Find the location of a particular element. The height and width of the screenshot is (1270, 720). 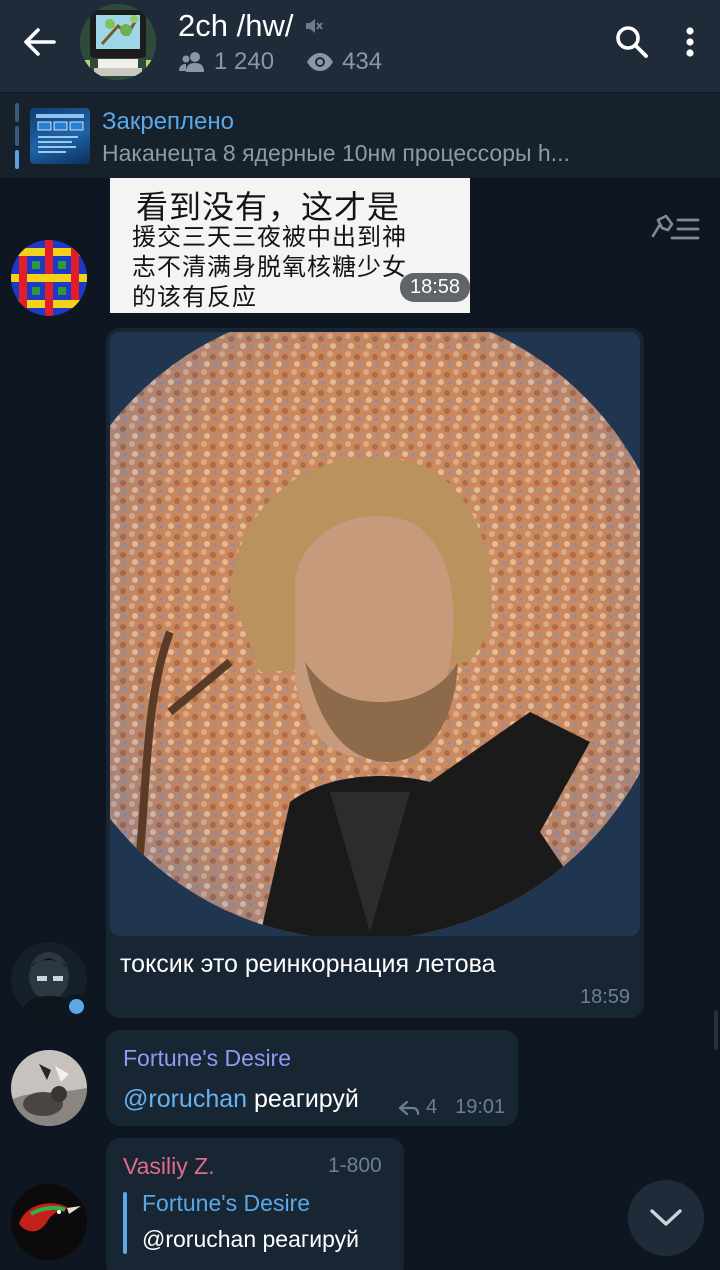

member-count: 1 240 is located at coordinates (244, 61).